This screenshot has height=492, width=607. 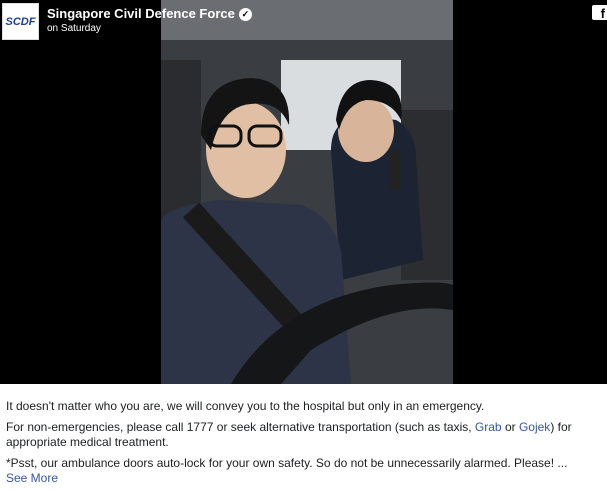 I want to click on page-avatar: SCDF, so click(x=20, y=21).